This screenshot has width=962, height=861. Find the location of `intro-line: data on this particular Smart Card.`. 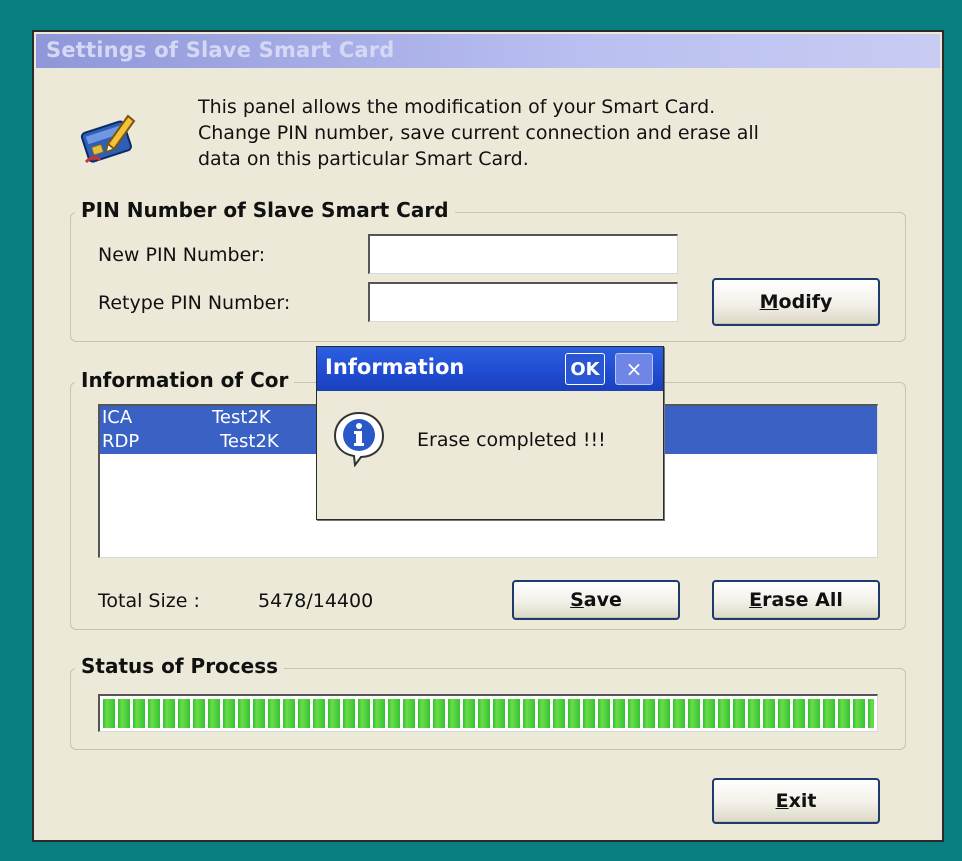

intro-line: data on this particular Smart Card. is located at coordinates (363, 159).